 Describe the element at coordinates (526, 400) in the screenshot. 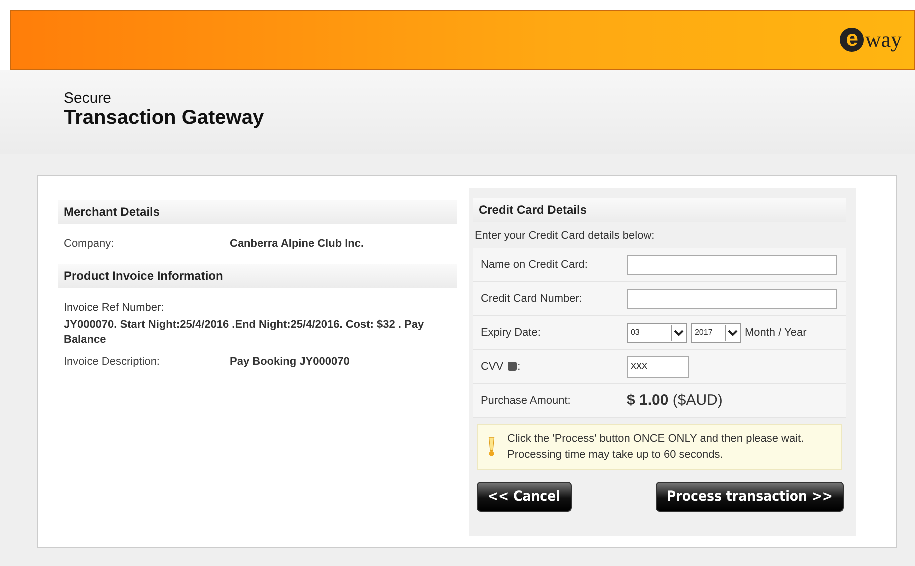

I see `field-label: Purchase Amount:` at that location.